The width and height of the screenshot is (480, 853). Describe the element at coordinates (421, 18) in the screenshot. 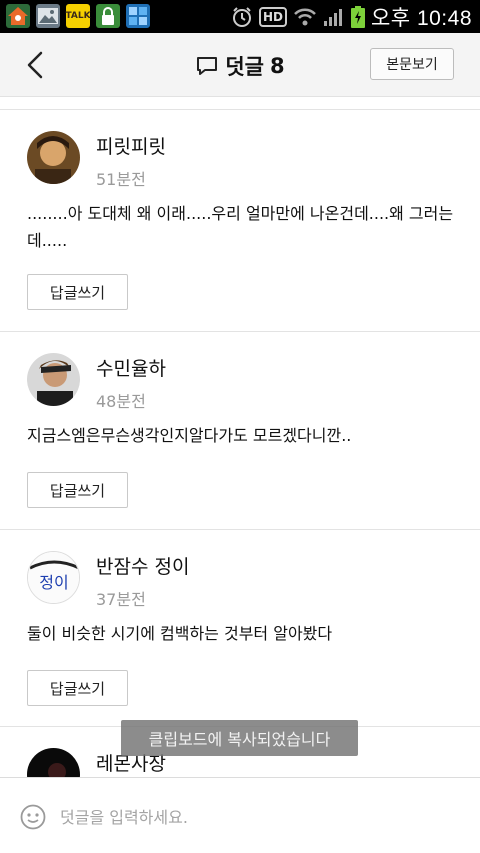

I see `clock: 오후 10:48` at that location.